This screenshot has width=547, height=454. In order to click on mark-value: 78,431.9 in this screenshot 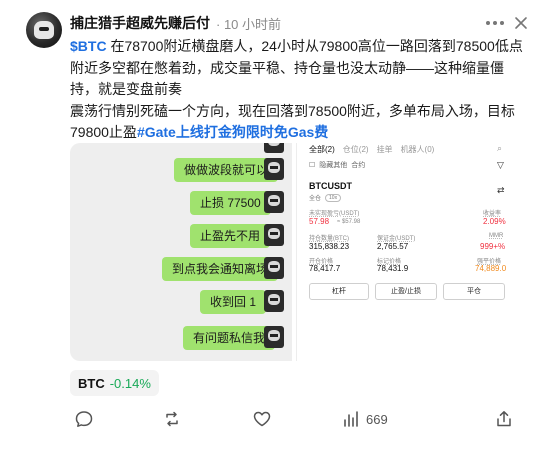, I will do `click(393, 268)`.